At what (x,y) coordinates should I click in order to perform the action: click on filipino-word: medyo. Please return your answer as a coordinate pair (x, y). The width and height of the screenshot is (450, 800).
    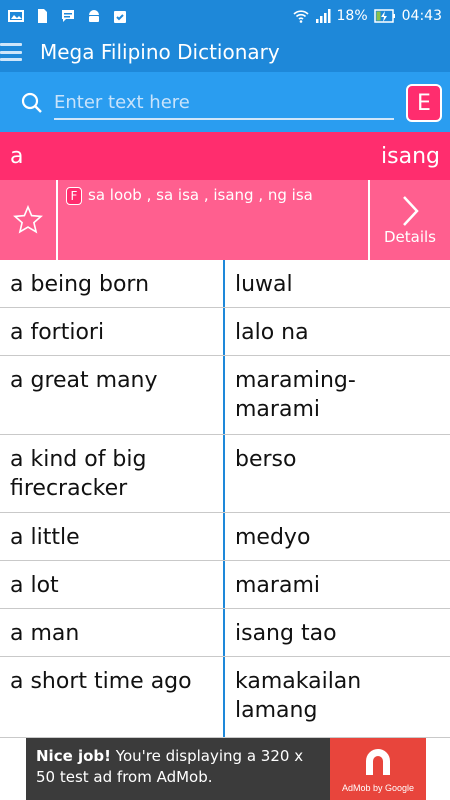
    Looking at the image, I should click on (273, 537).